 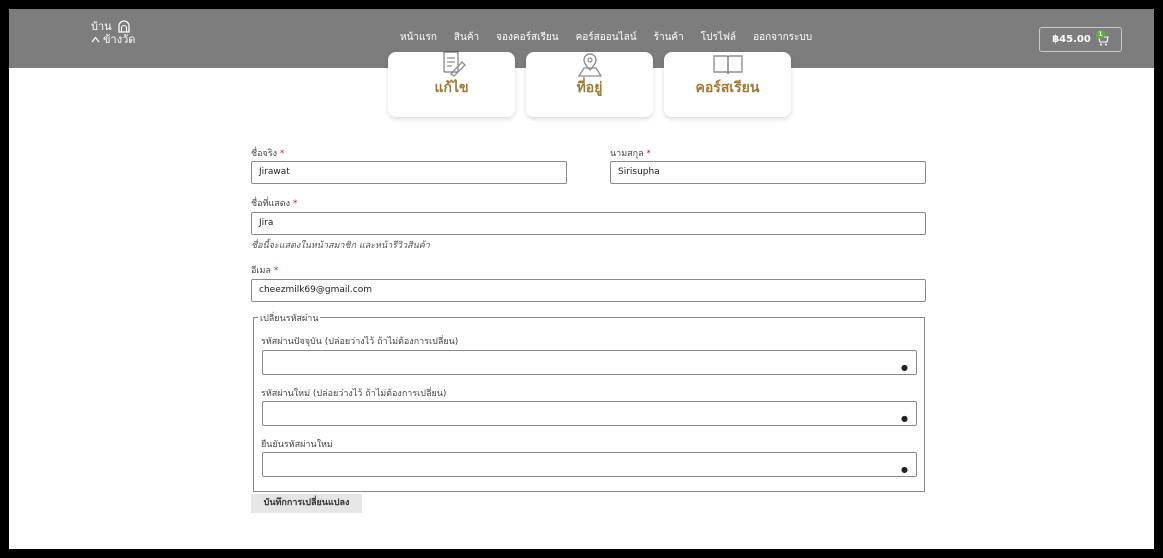 I want to click on last-name-field: Sirisupha, so click(x=768, y=172).